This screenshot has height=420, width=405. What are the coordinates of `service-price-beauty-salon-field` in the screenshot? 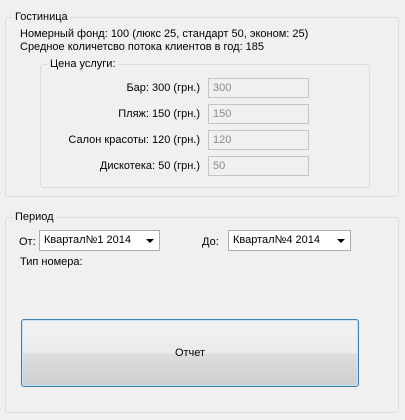 It's located at (258, 140).